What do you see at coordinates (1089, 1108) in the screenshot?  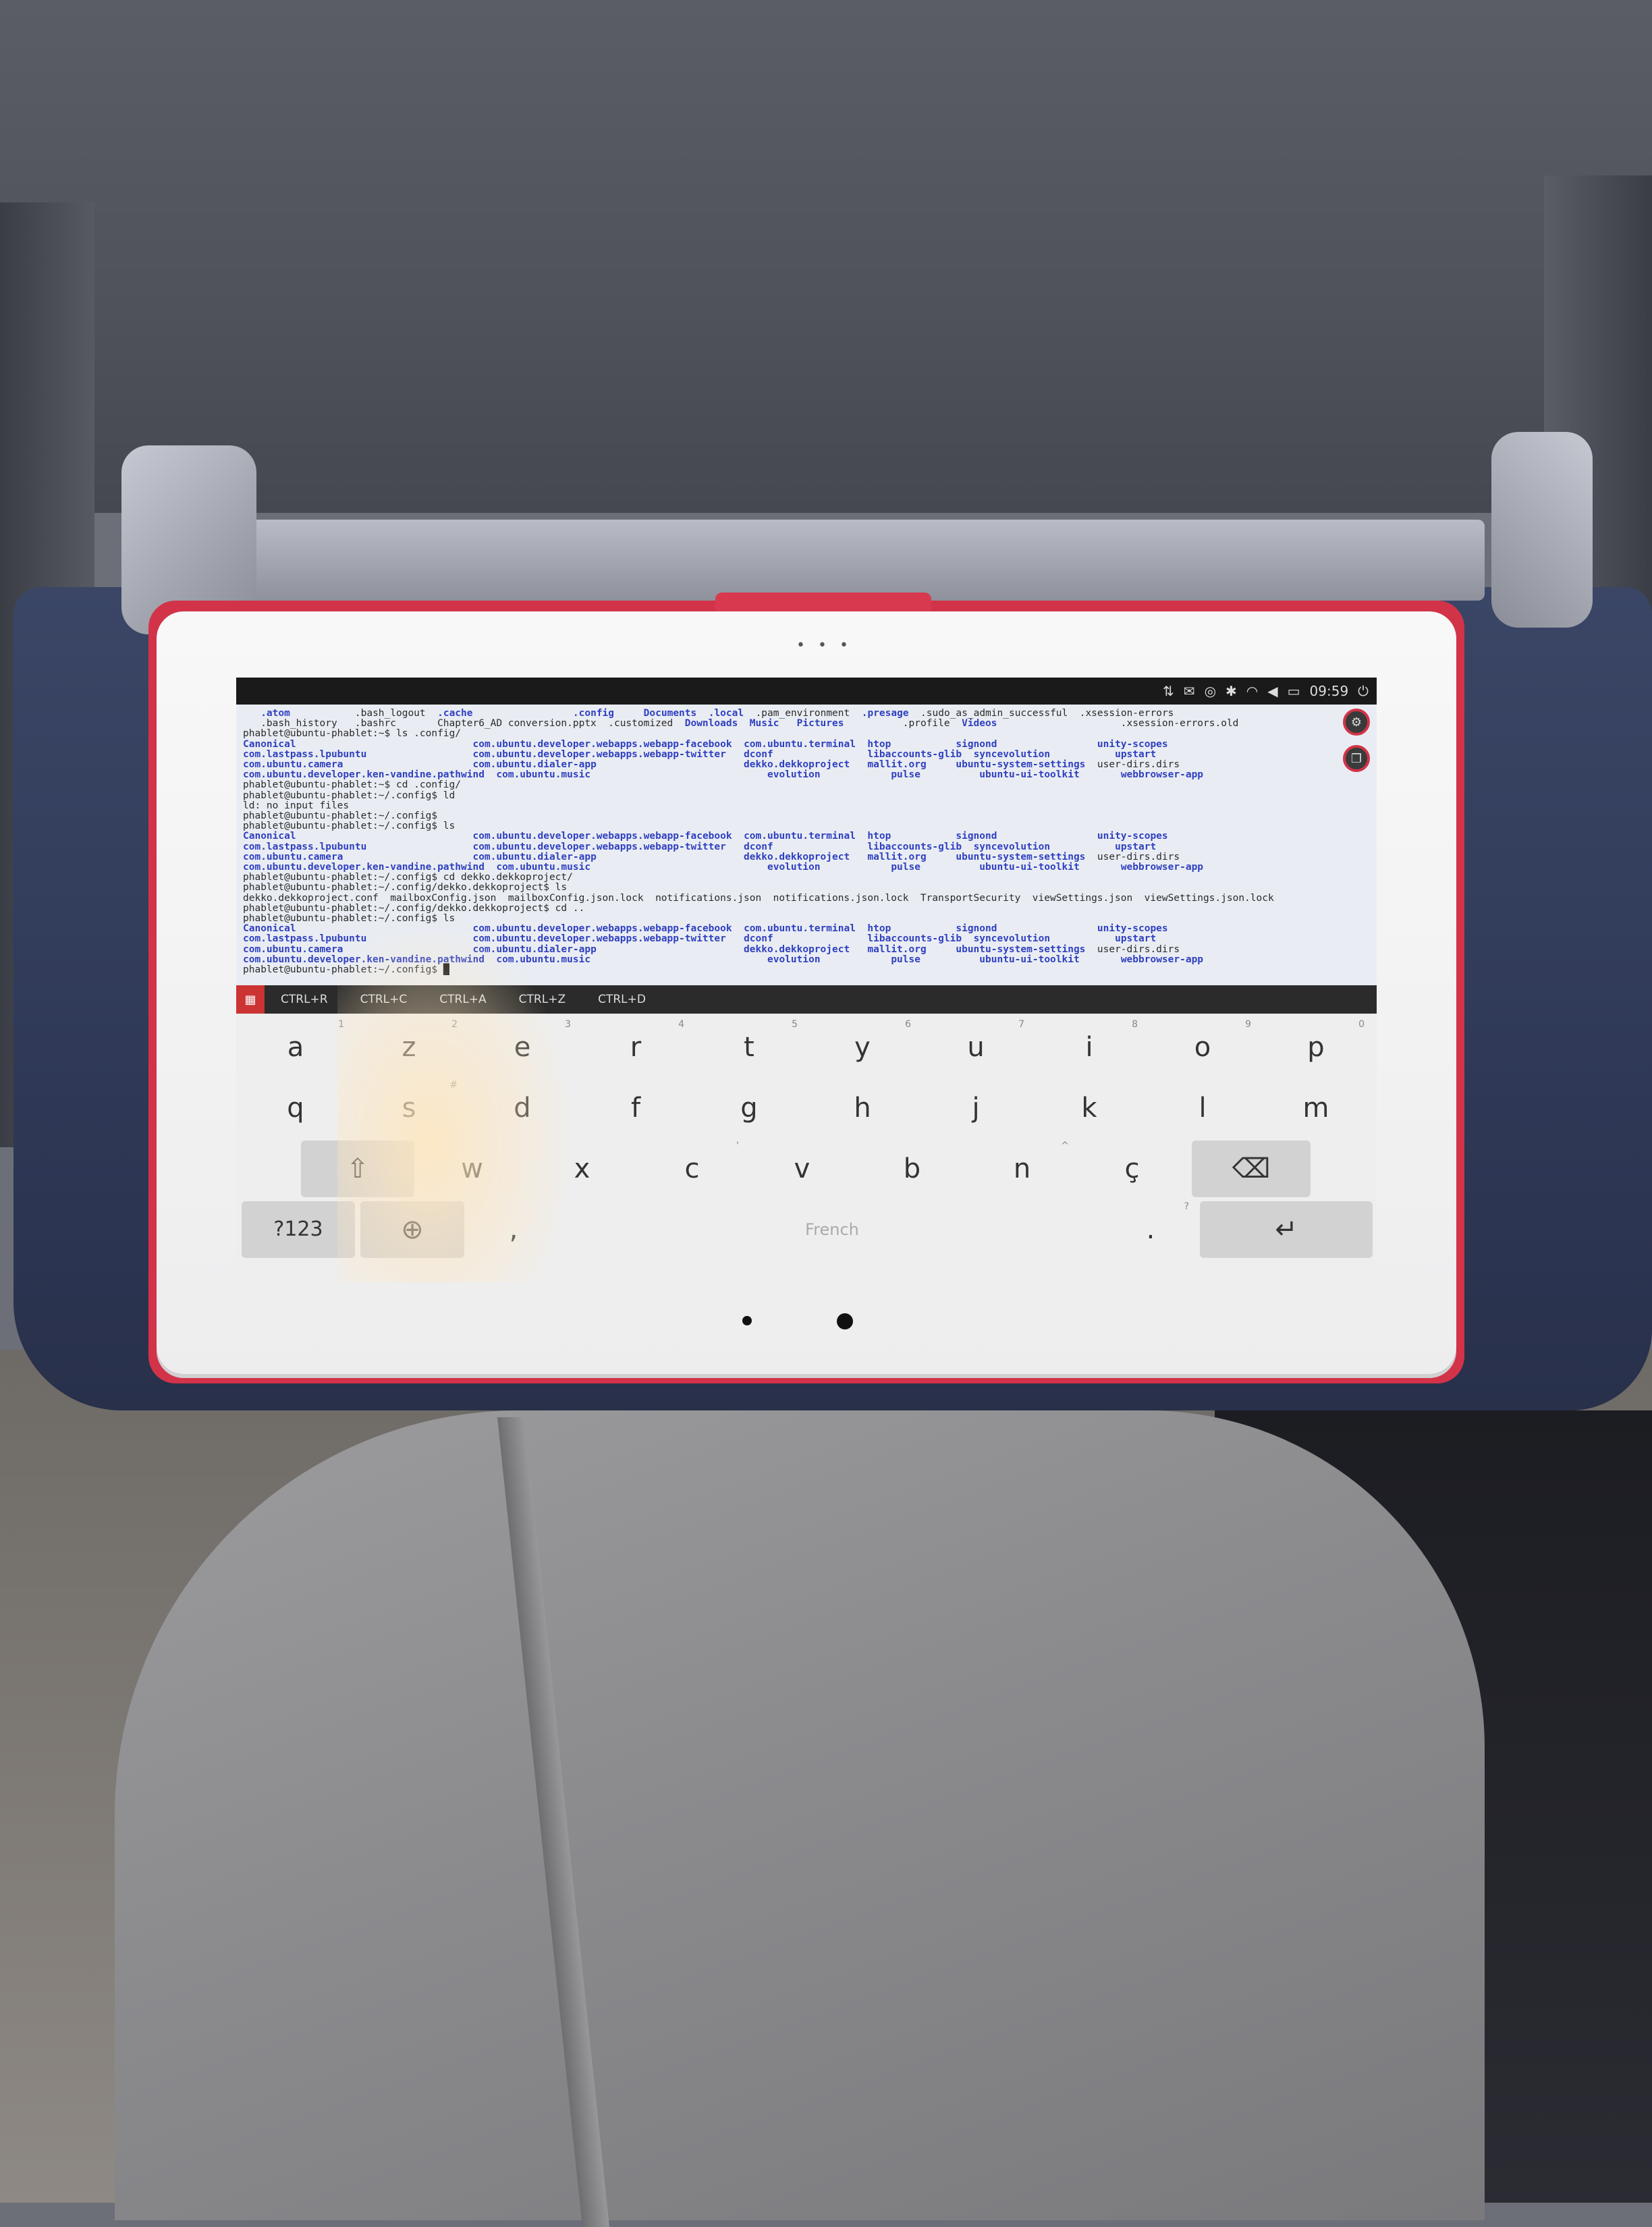 I see `key-k: k` at bounding box center [1089, 1108].